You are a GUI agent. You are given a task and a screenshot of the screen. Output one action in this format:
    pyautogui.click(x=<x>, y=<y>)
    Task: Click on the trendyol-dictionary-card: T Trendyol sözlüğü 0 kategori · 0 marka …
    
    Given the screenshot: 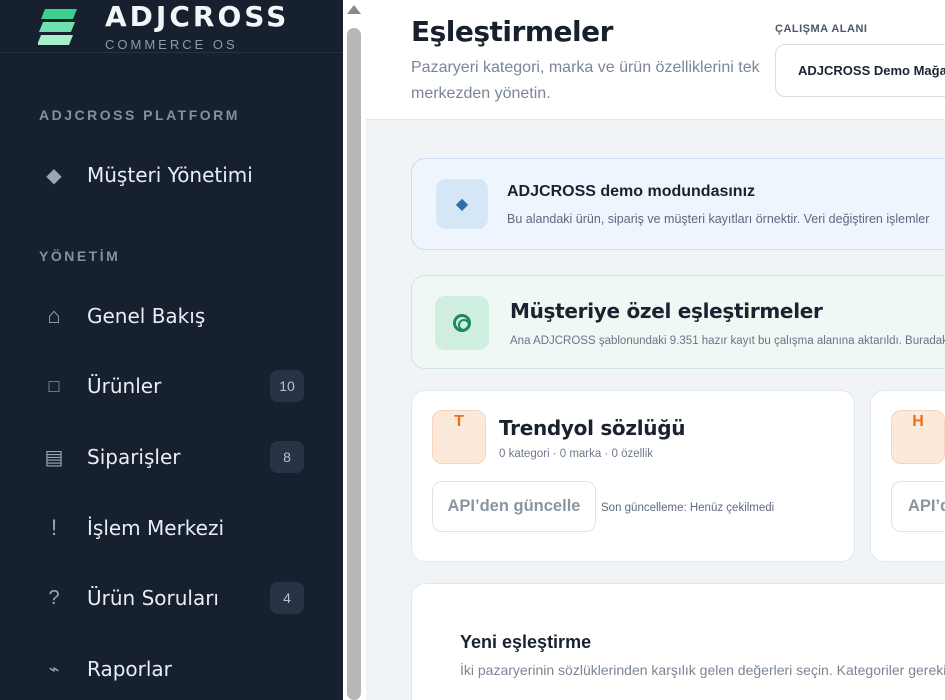 What is the action you would take?
    pyautogui.click(x=633, y=476)
    